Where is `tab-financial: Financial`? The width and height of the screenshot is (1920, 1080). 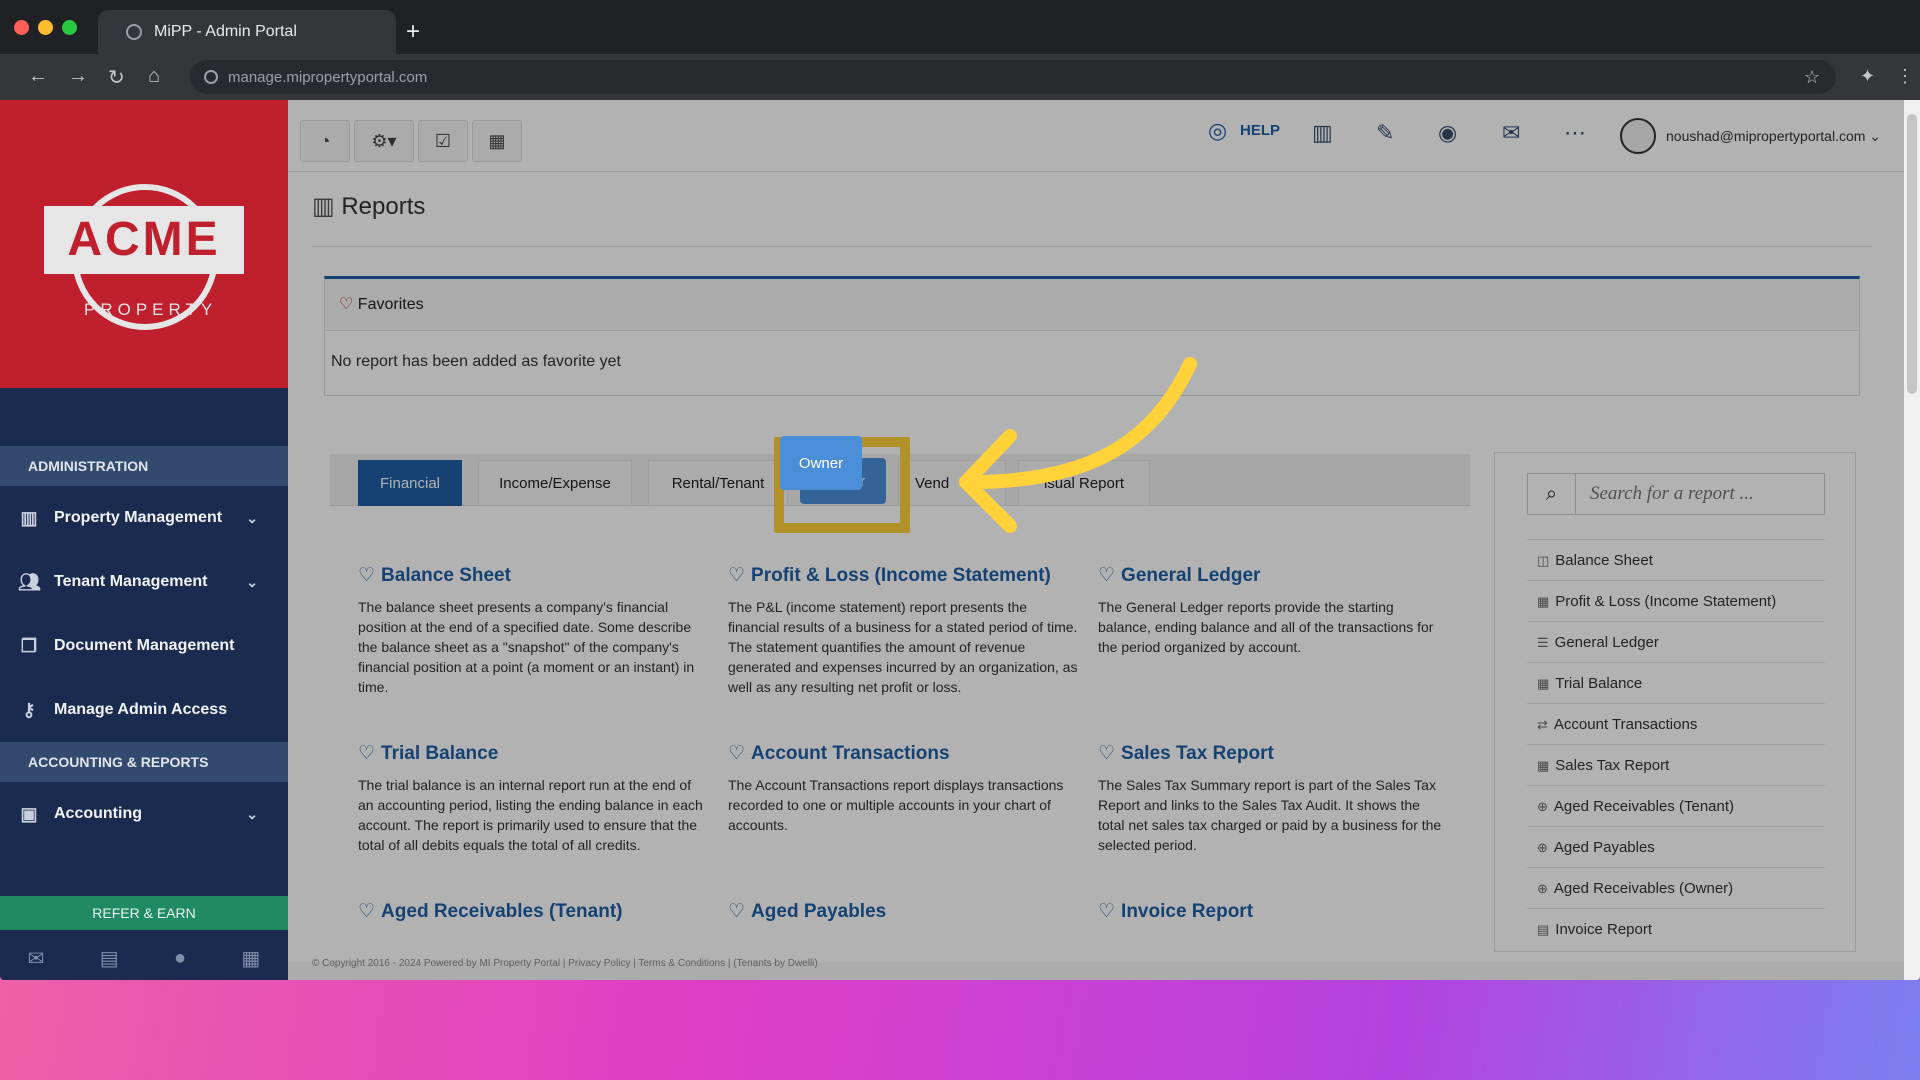 tab-financial: Financial is located at coordinates (410, 483).